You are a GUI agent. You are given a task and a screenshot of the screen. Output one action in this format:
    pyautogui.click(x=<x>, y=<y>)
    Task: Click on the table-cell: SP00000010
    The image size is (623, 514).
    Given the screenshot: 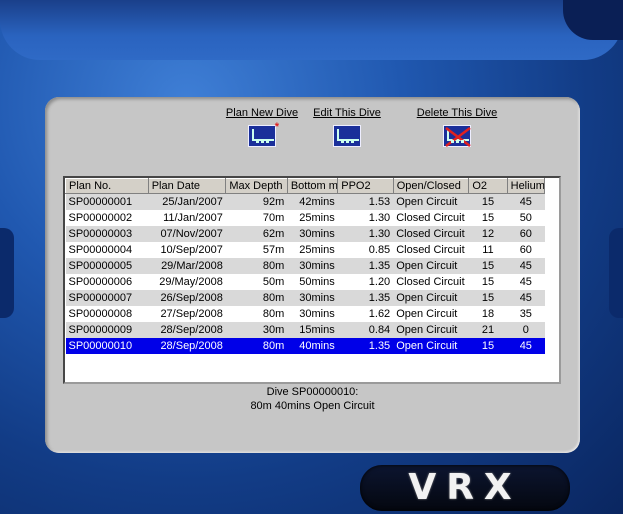 What is the action you would take?
    pyautogui.click(x=107, y=345)
    